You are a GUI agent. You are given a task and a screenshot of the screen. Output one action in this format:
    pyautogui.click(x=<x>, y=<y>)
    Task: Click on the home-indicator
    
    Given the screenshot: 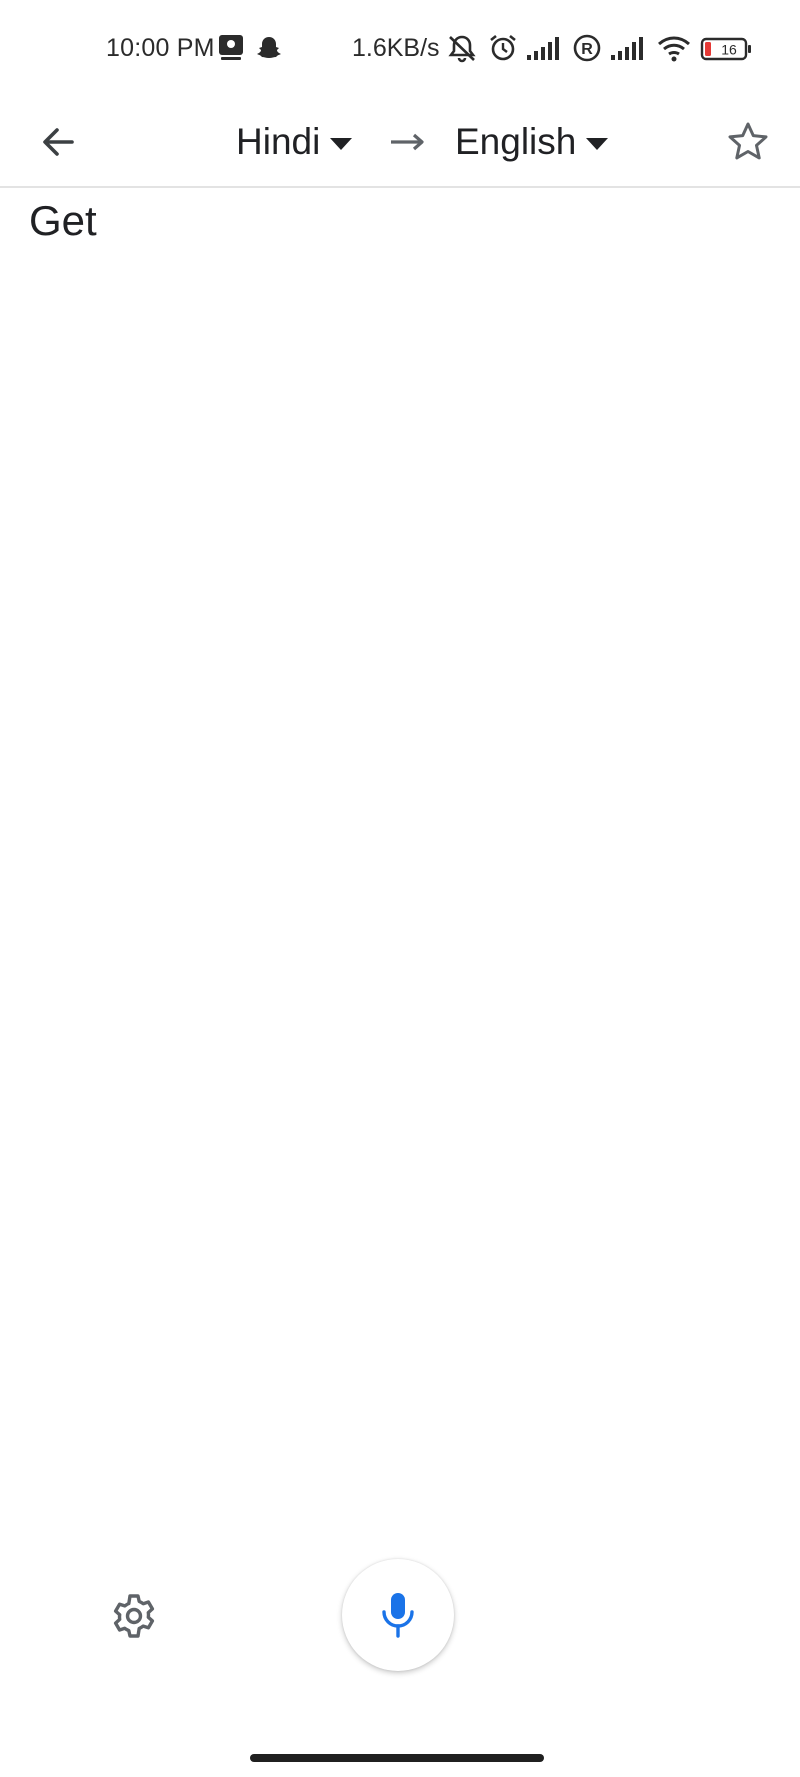 What is the action you would take?
    pyautogui.click(x=397, y=1758)
    